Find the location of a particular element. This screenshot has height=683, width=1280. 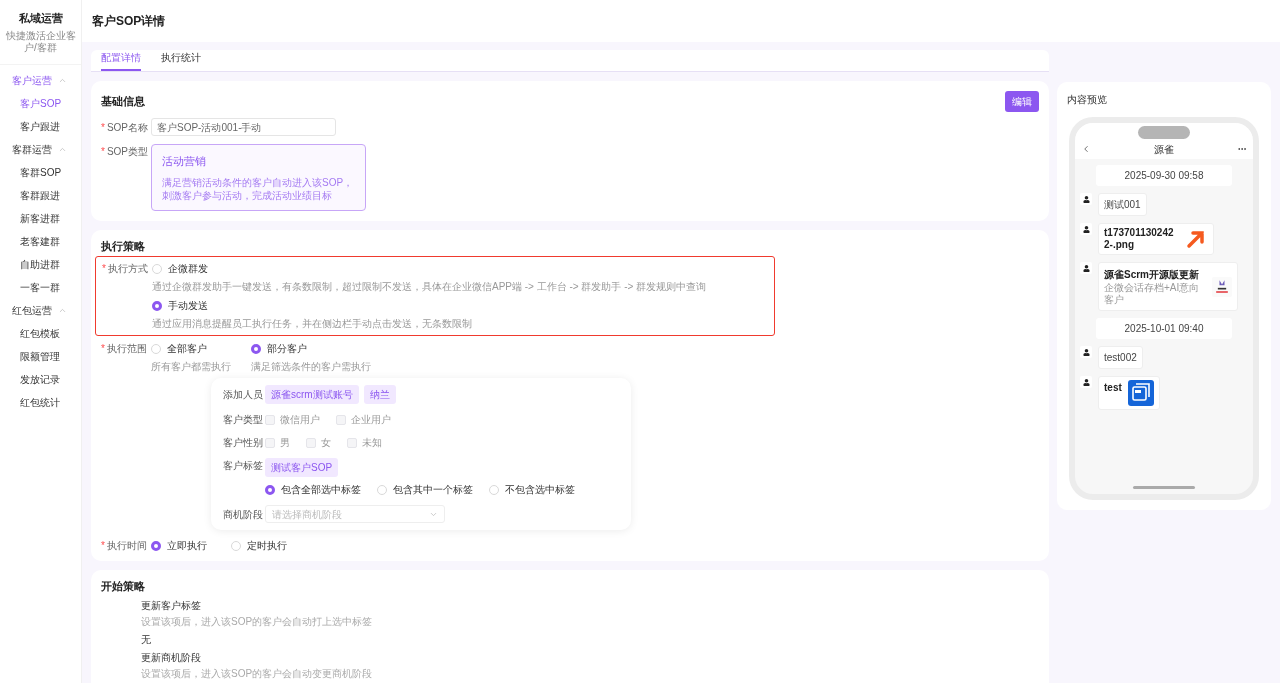

file-message: test is located at coordinates (1129, 393).